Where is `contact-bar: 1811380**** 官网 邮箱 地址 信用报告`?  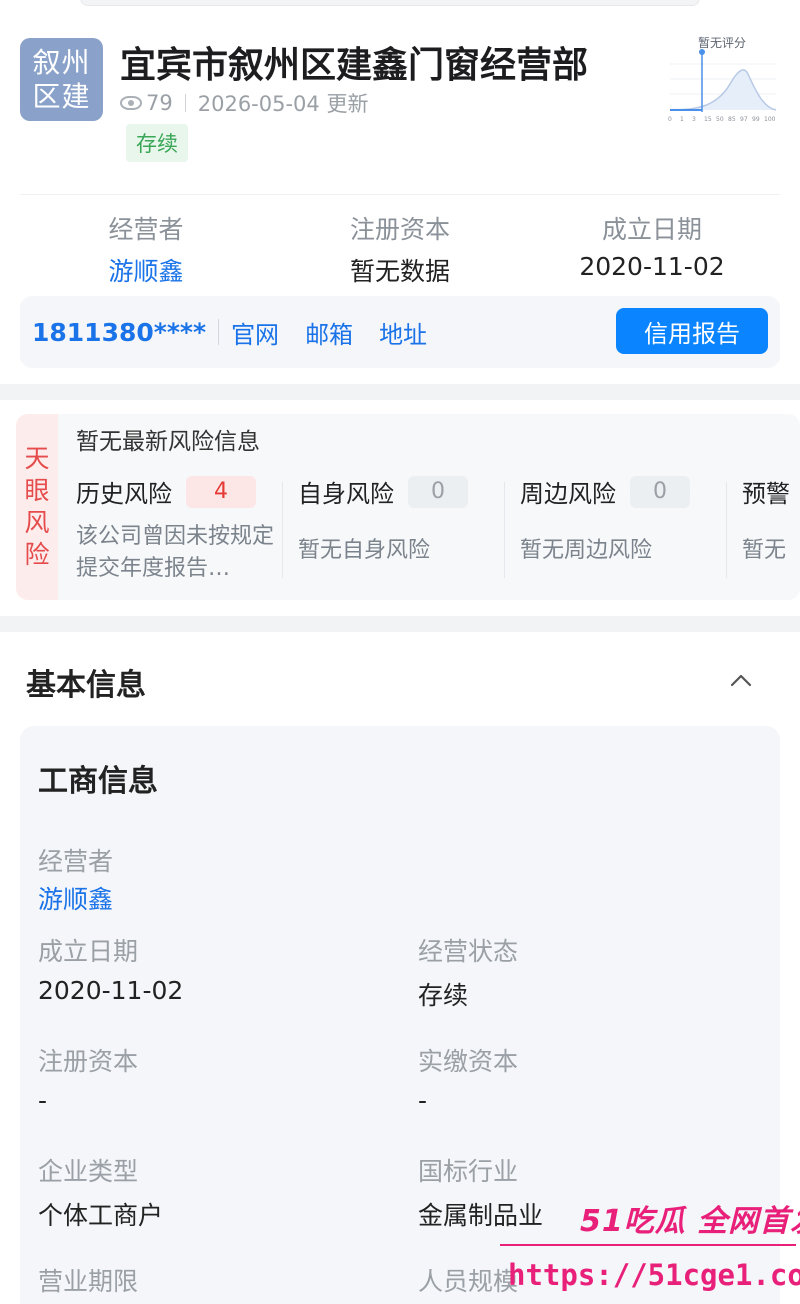 contact-bar: 1811380**** 官网 邮箱 地址 信用报告 is located at coordinates (400, 332).